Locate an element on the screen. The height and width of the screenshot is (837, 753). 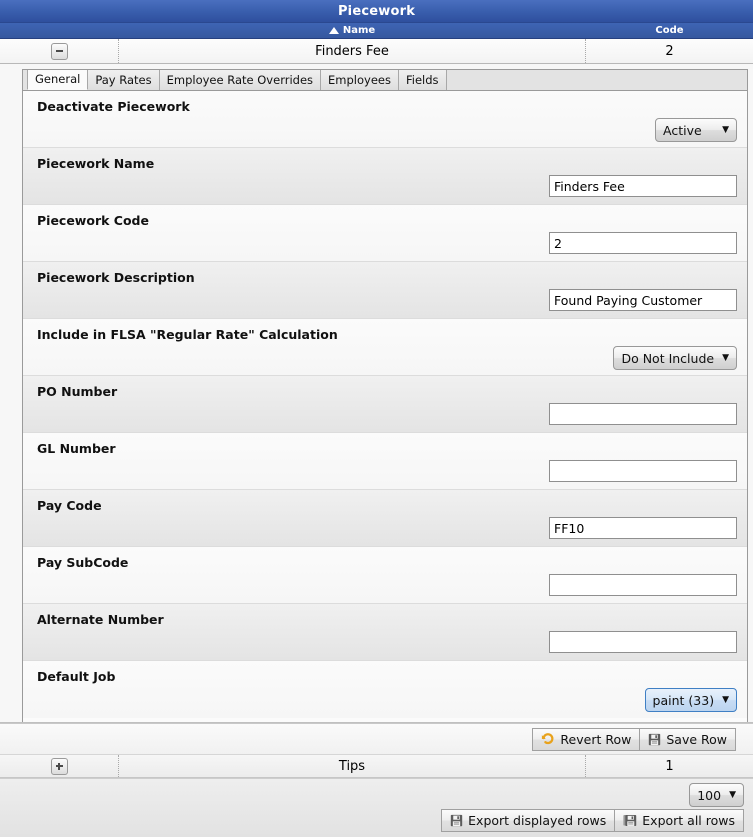
field-label-piecework-description: Piecework Description is located at coordinates (116, 277).